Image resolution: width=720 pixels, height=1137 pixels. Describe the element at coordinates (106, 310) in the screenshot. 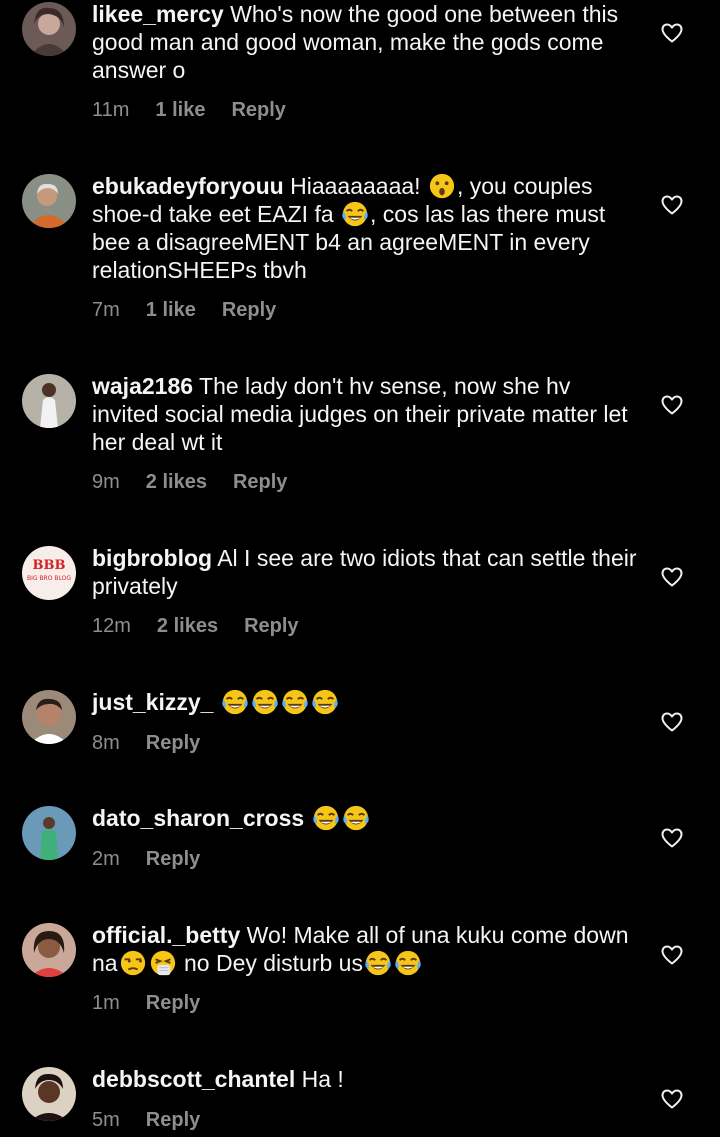

I see `timestamp: 7m` at that location.